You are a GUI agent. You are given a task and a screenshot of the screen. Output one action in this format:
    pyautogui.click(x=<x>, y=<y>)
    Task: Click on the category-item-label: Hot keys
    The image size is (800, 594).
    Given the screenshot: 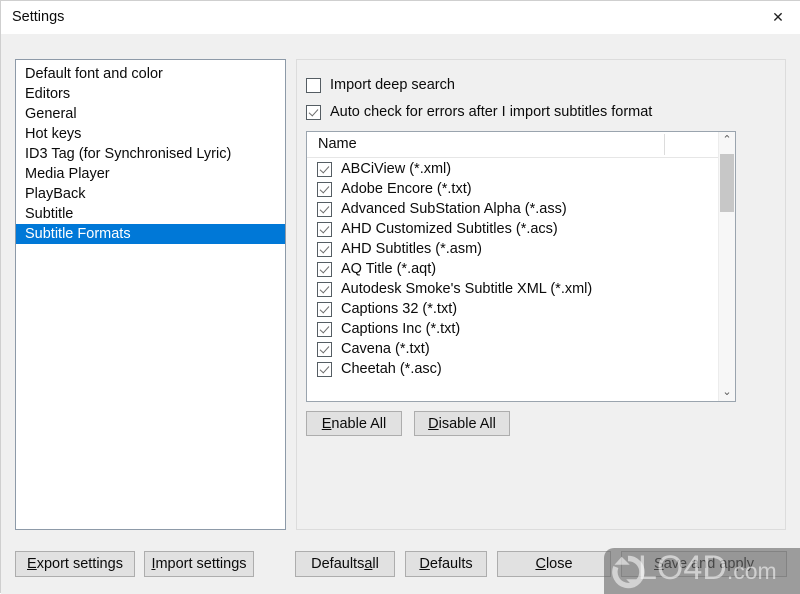 What is the action you would take?
    pyautogui.click(x=53, y=134)
    